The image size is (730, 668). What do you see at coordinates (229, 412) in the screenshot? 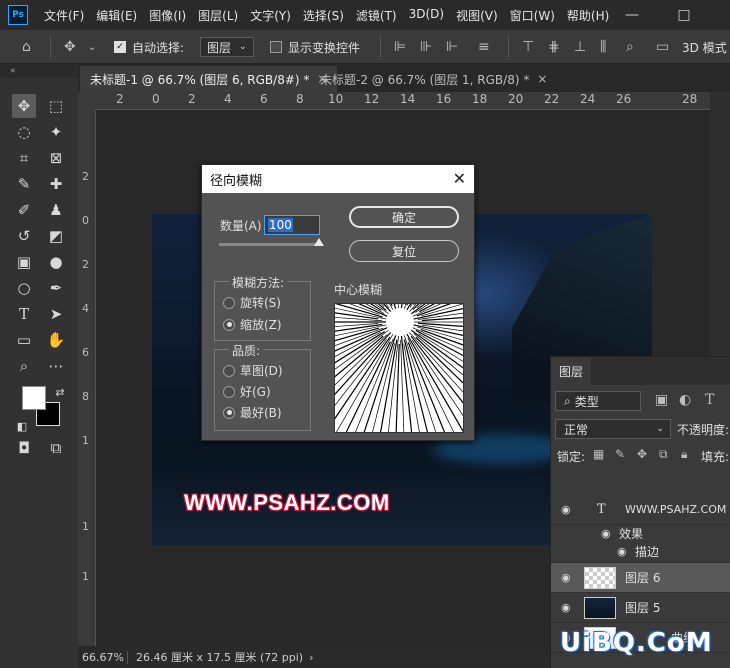
I see `radio-best` at bounding box center [229, 412].